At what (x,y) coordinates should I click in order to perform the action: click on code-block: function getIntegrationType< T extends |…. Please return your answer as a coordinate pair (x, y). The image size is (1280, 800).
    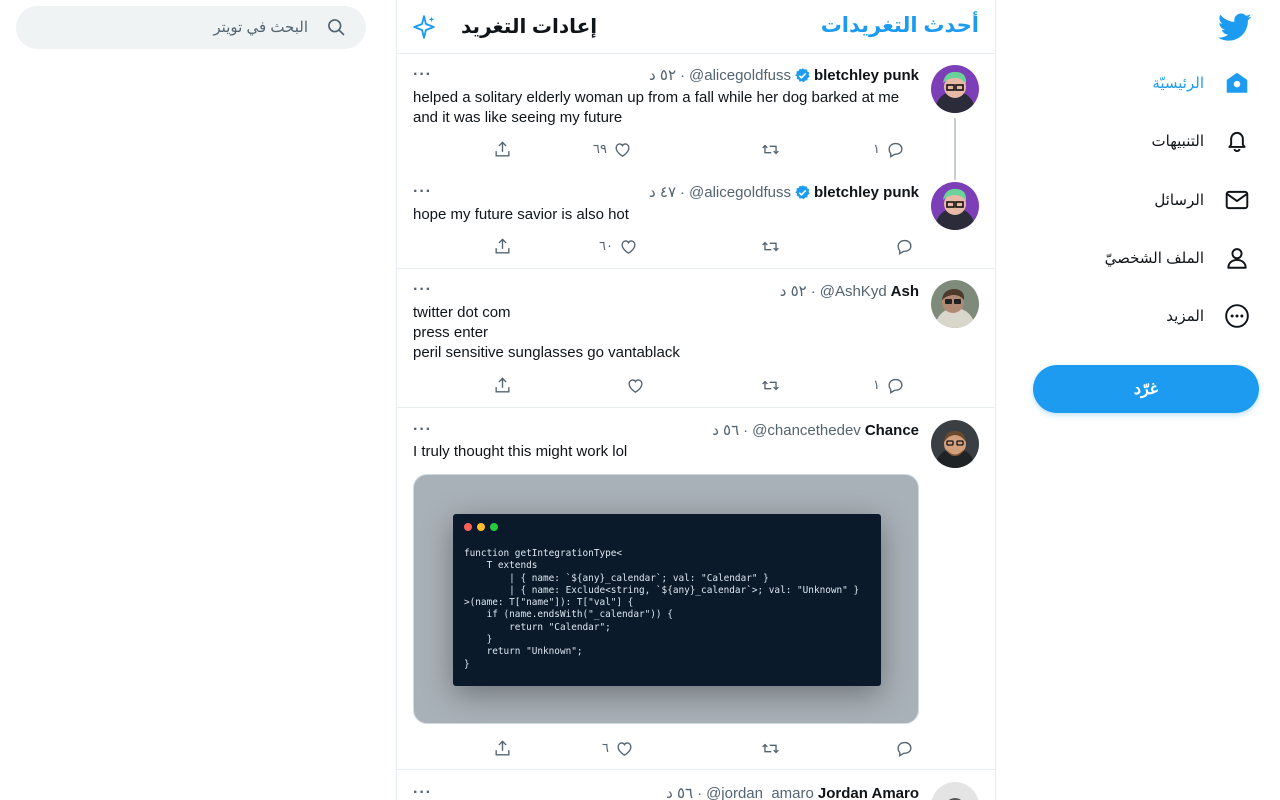
    Looking at the image, I should click on (661, 609).